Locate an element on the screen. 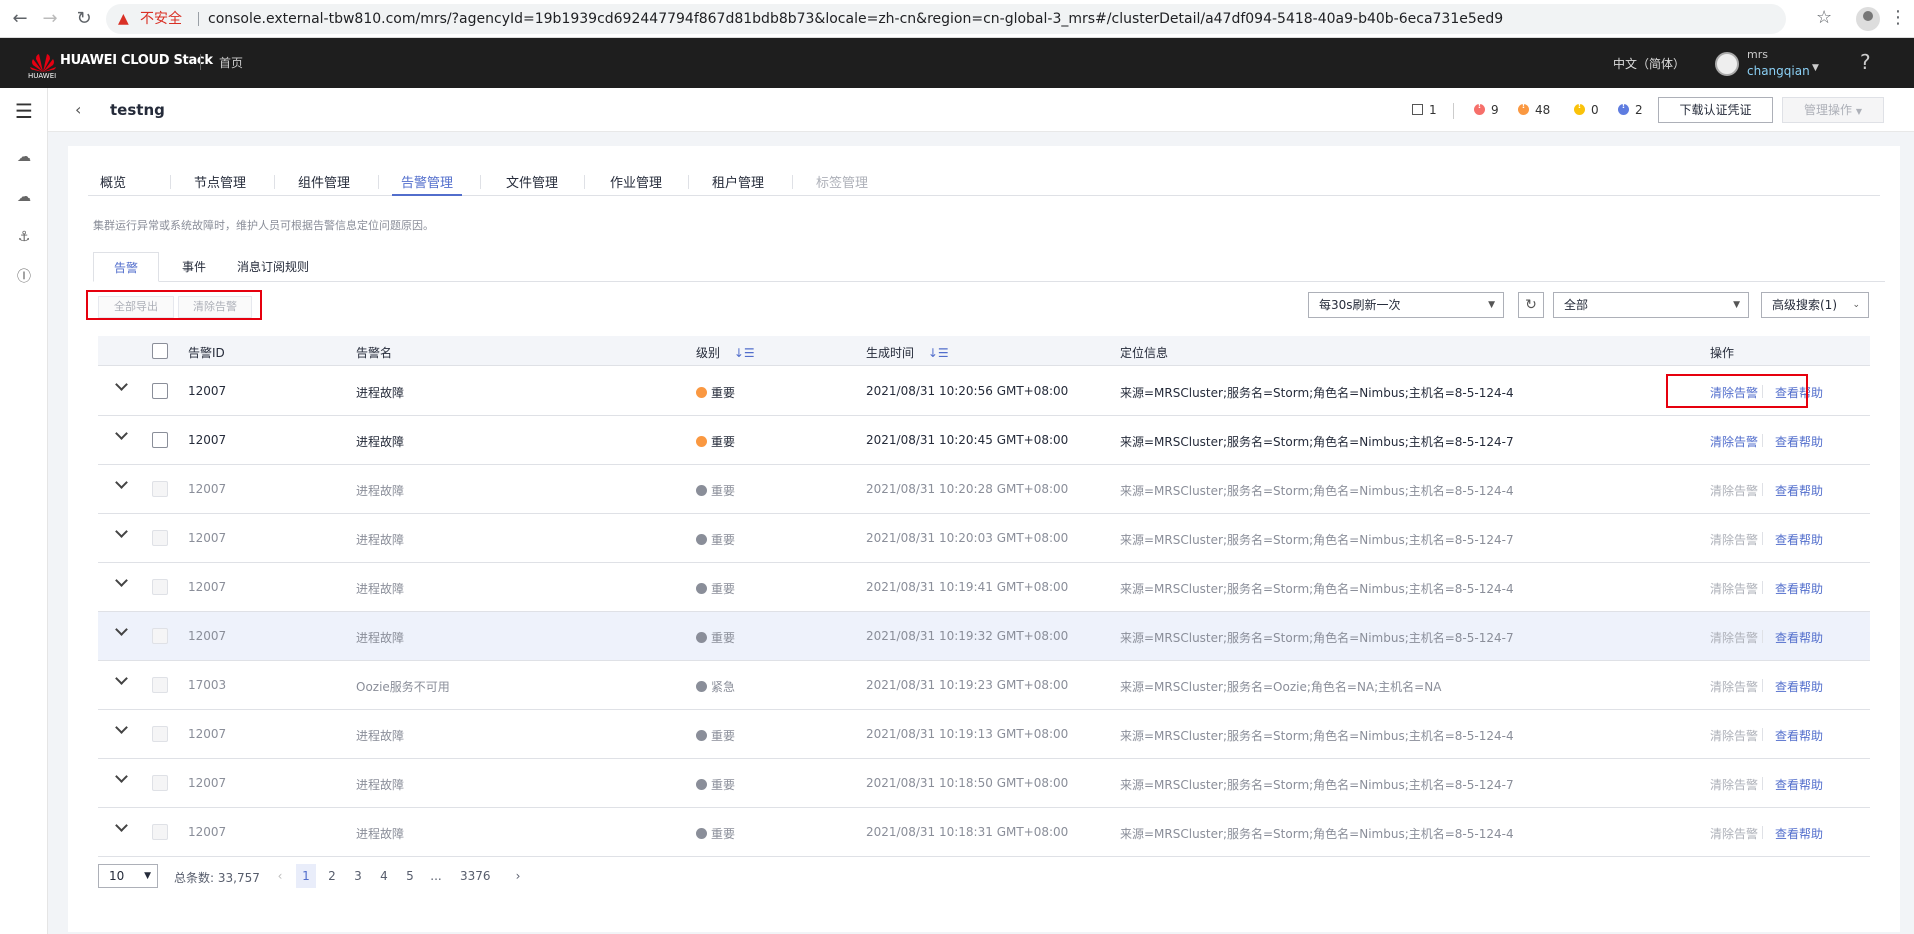 The width and height of the screenshot is (1914, 934). page-size-select: 10 ▼ is located at coordinates (128, 876).